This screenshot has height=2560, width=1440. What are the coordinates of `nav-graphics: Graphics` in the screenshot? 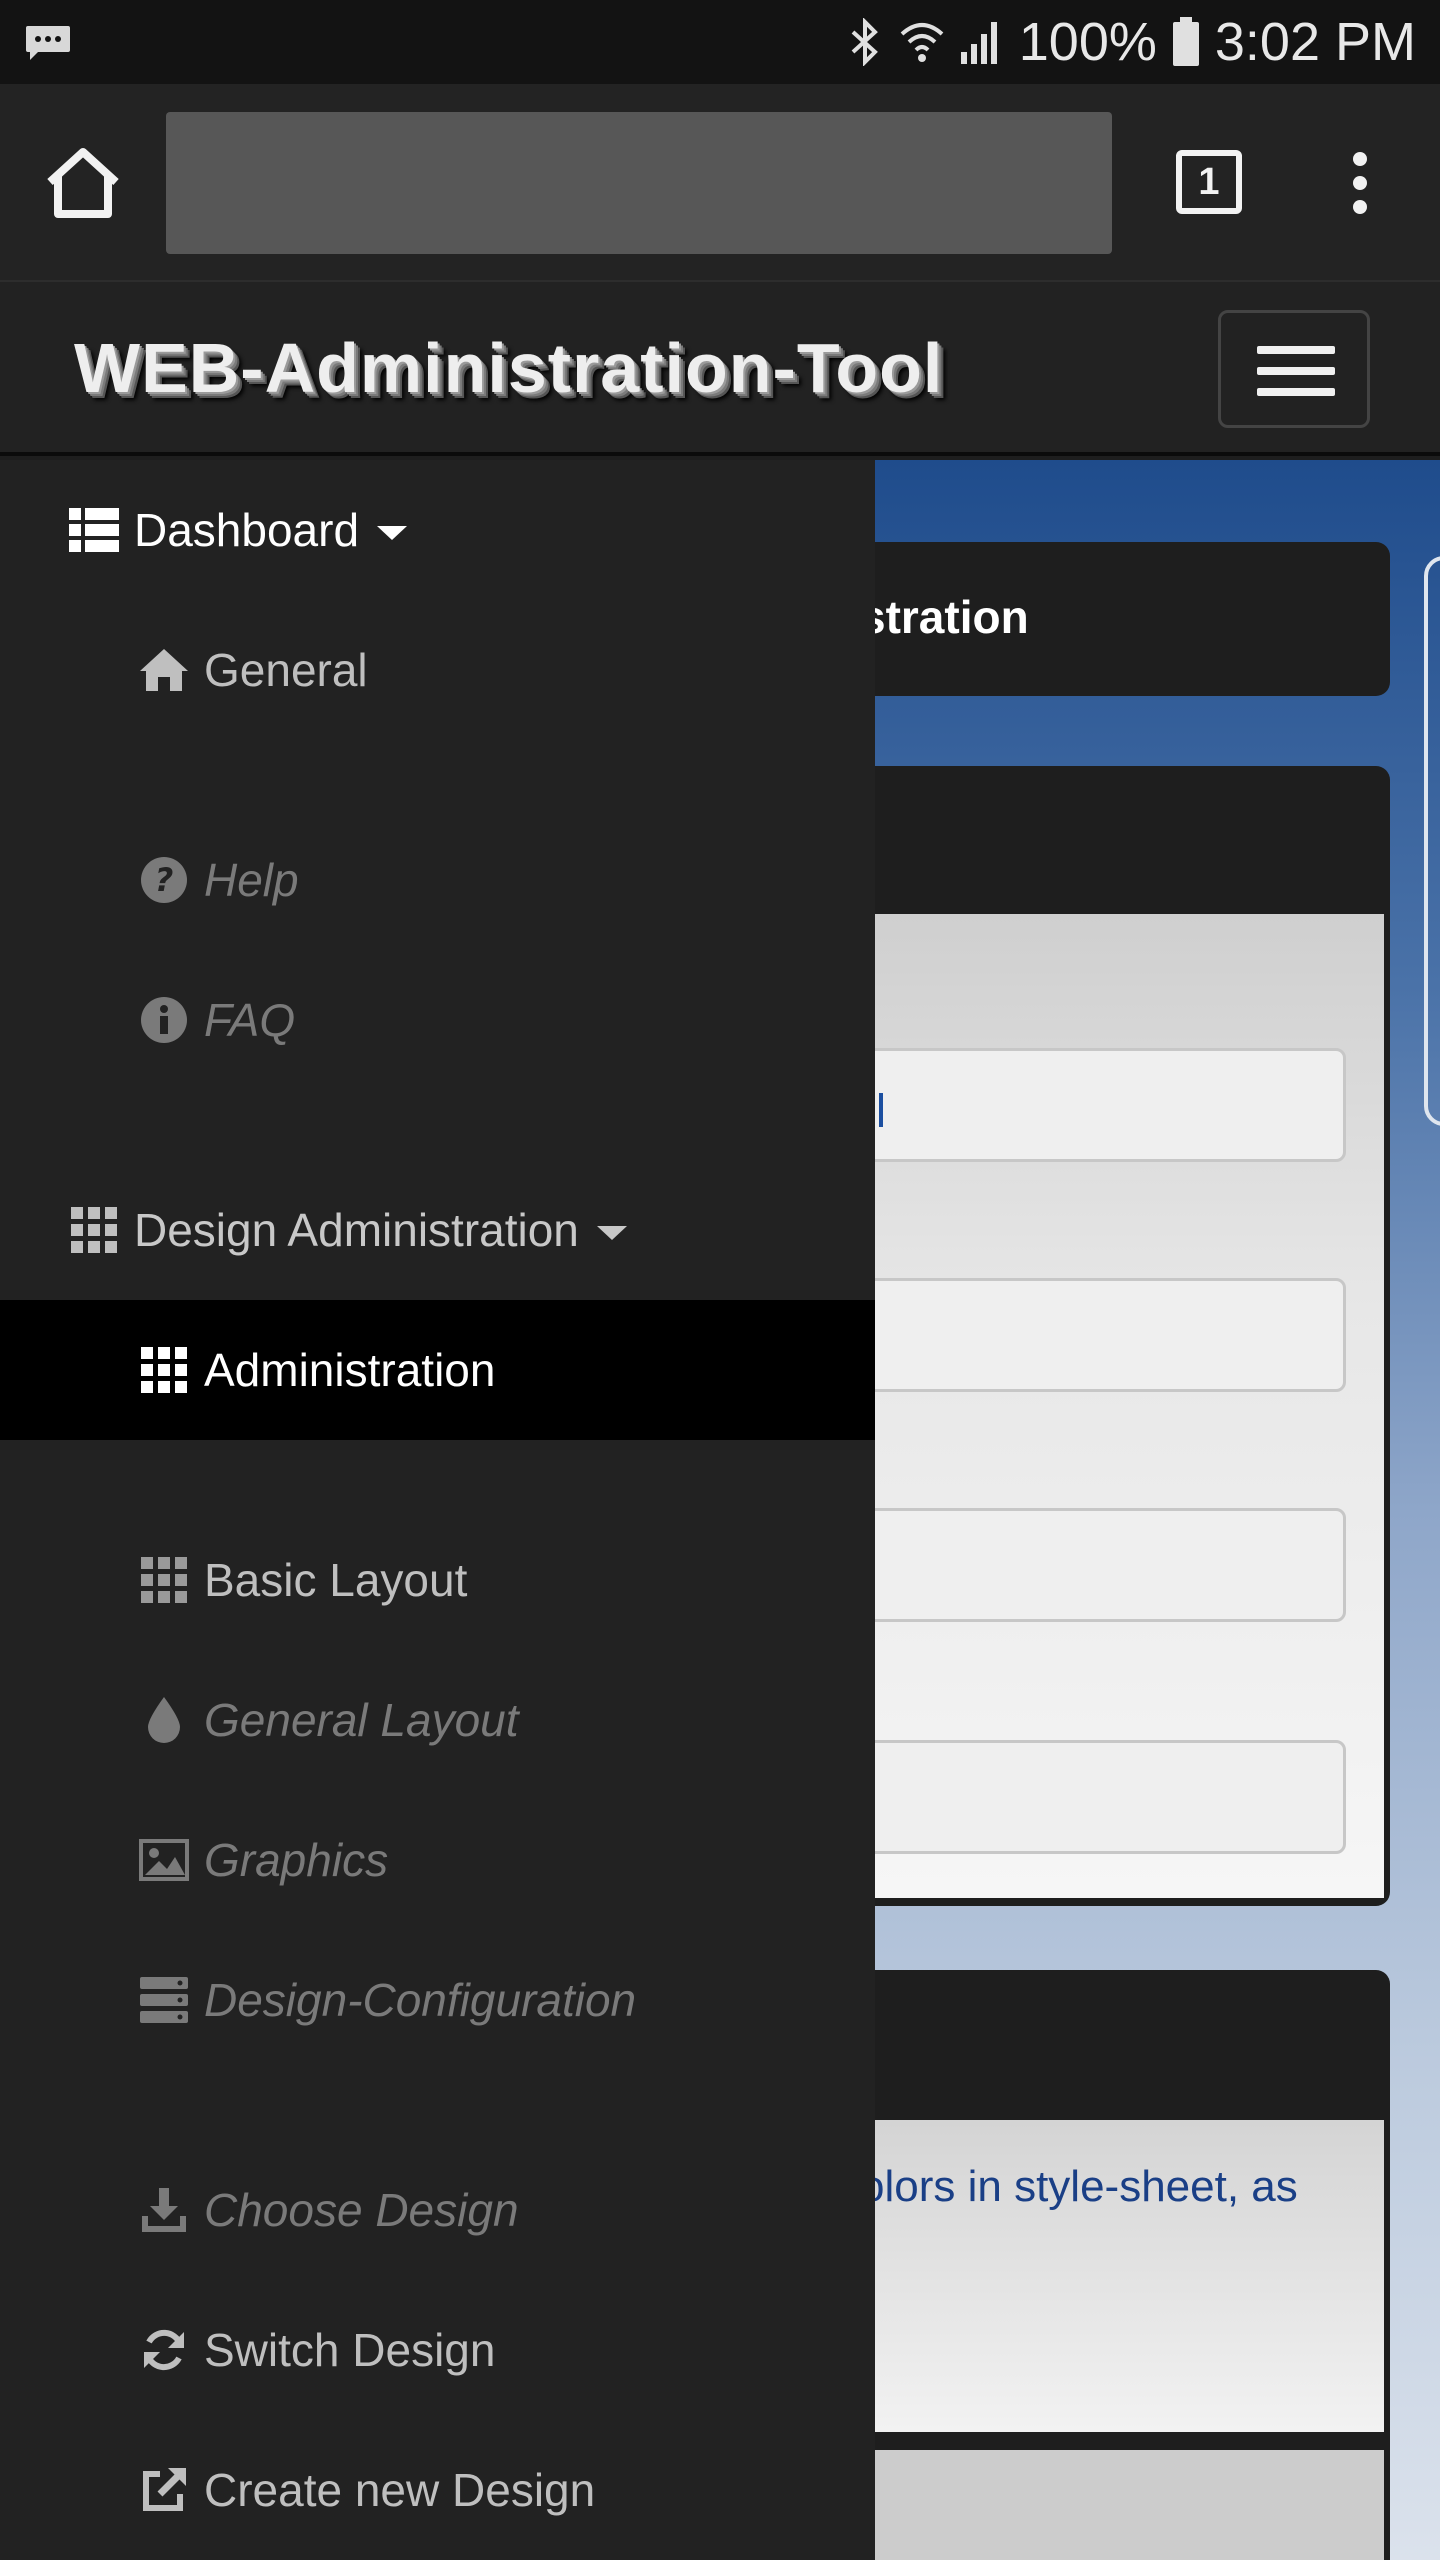 It's located at (437, 1860).